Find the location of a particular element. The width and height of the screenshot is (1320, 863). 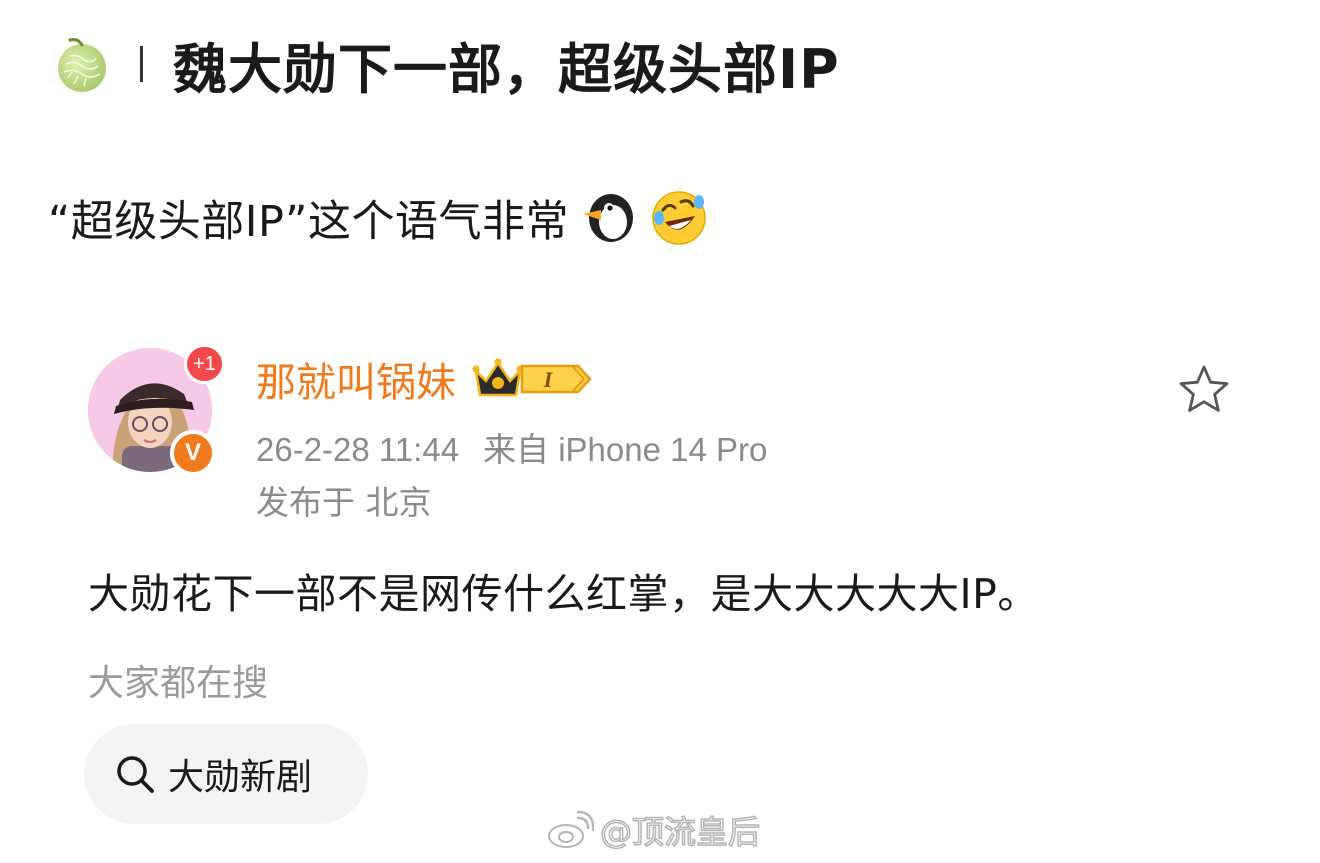

watermark-text: @顶流皇后 is located at coordinates (680, 832).